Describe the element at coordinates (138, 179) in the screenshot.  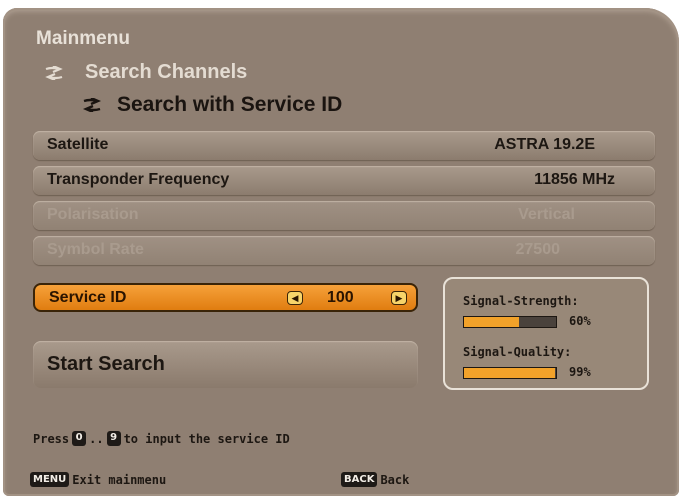
I see `transponder-frequency-label: Transponder Frequency` at that location.